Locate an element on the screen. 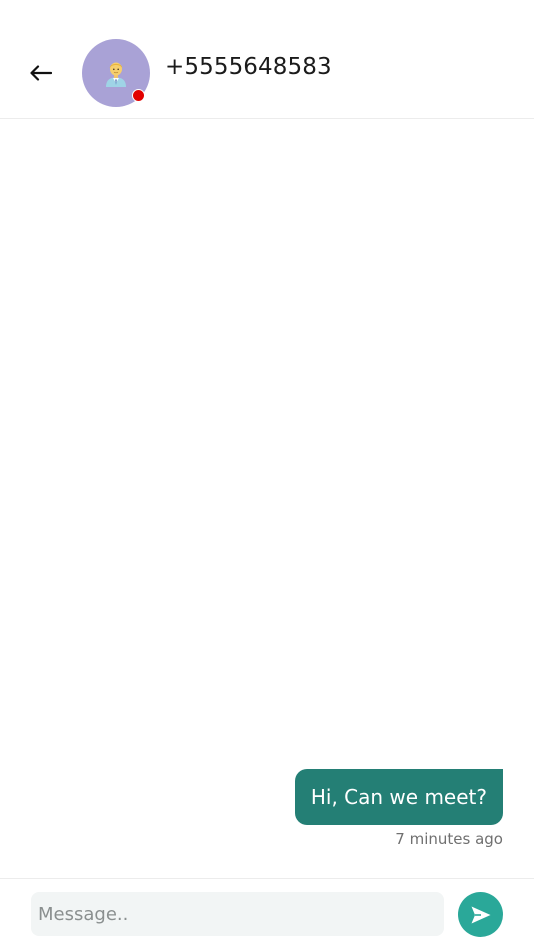 Image resolution: width=534 pixels, height=950 pixels. contact-name: +5555648583 is located at coordinates (248, 67).